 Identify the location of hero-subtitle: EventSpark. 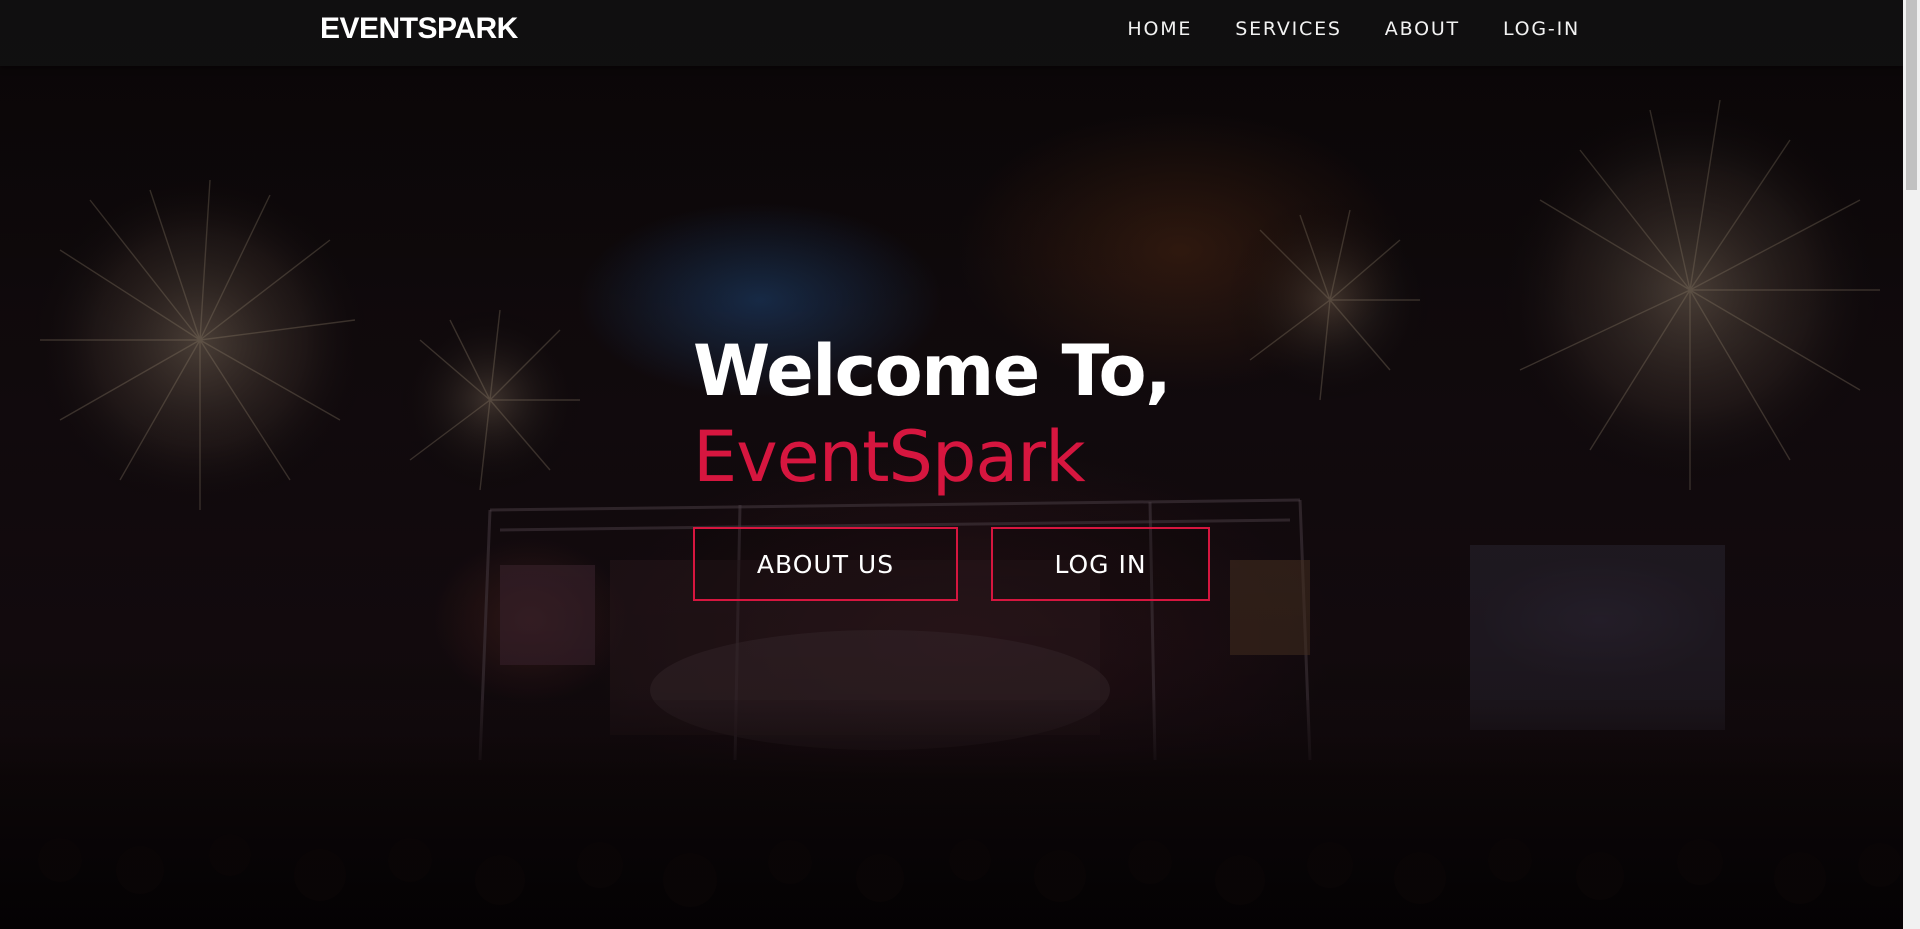
(889, 457).